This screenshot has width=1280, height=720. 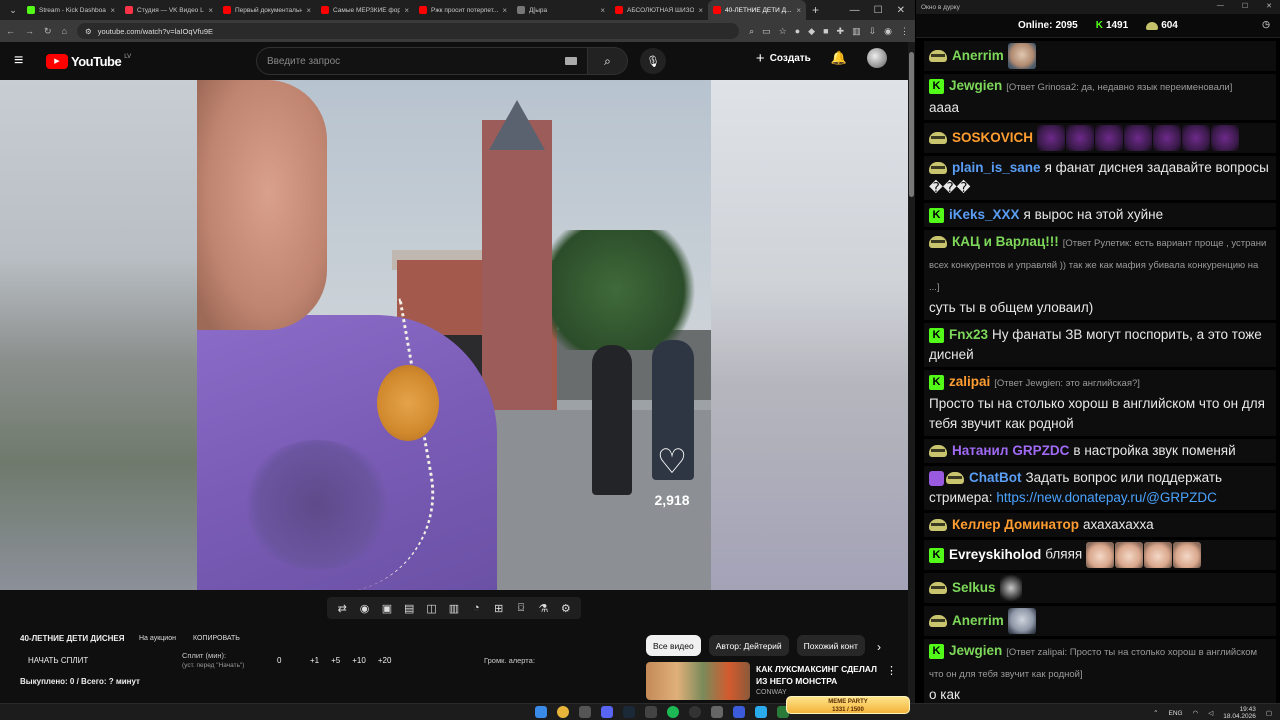 I want to click on history-icon: ◷, so click(x=1266, y=24).